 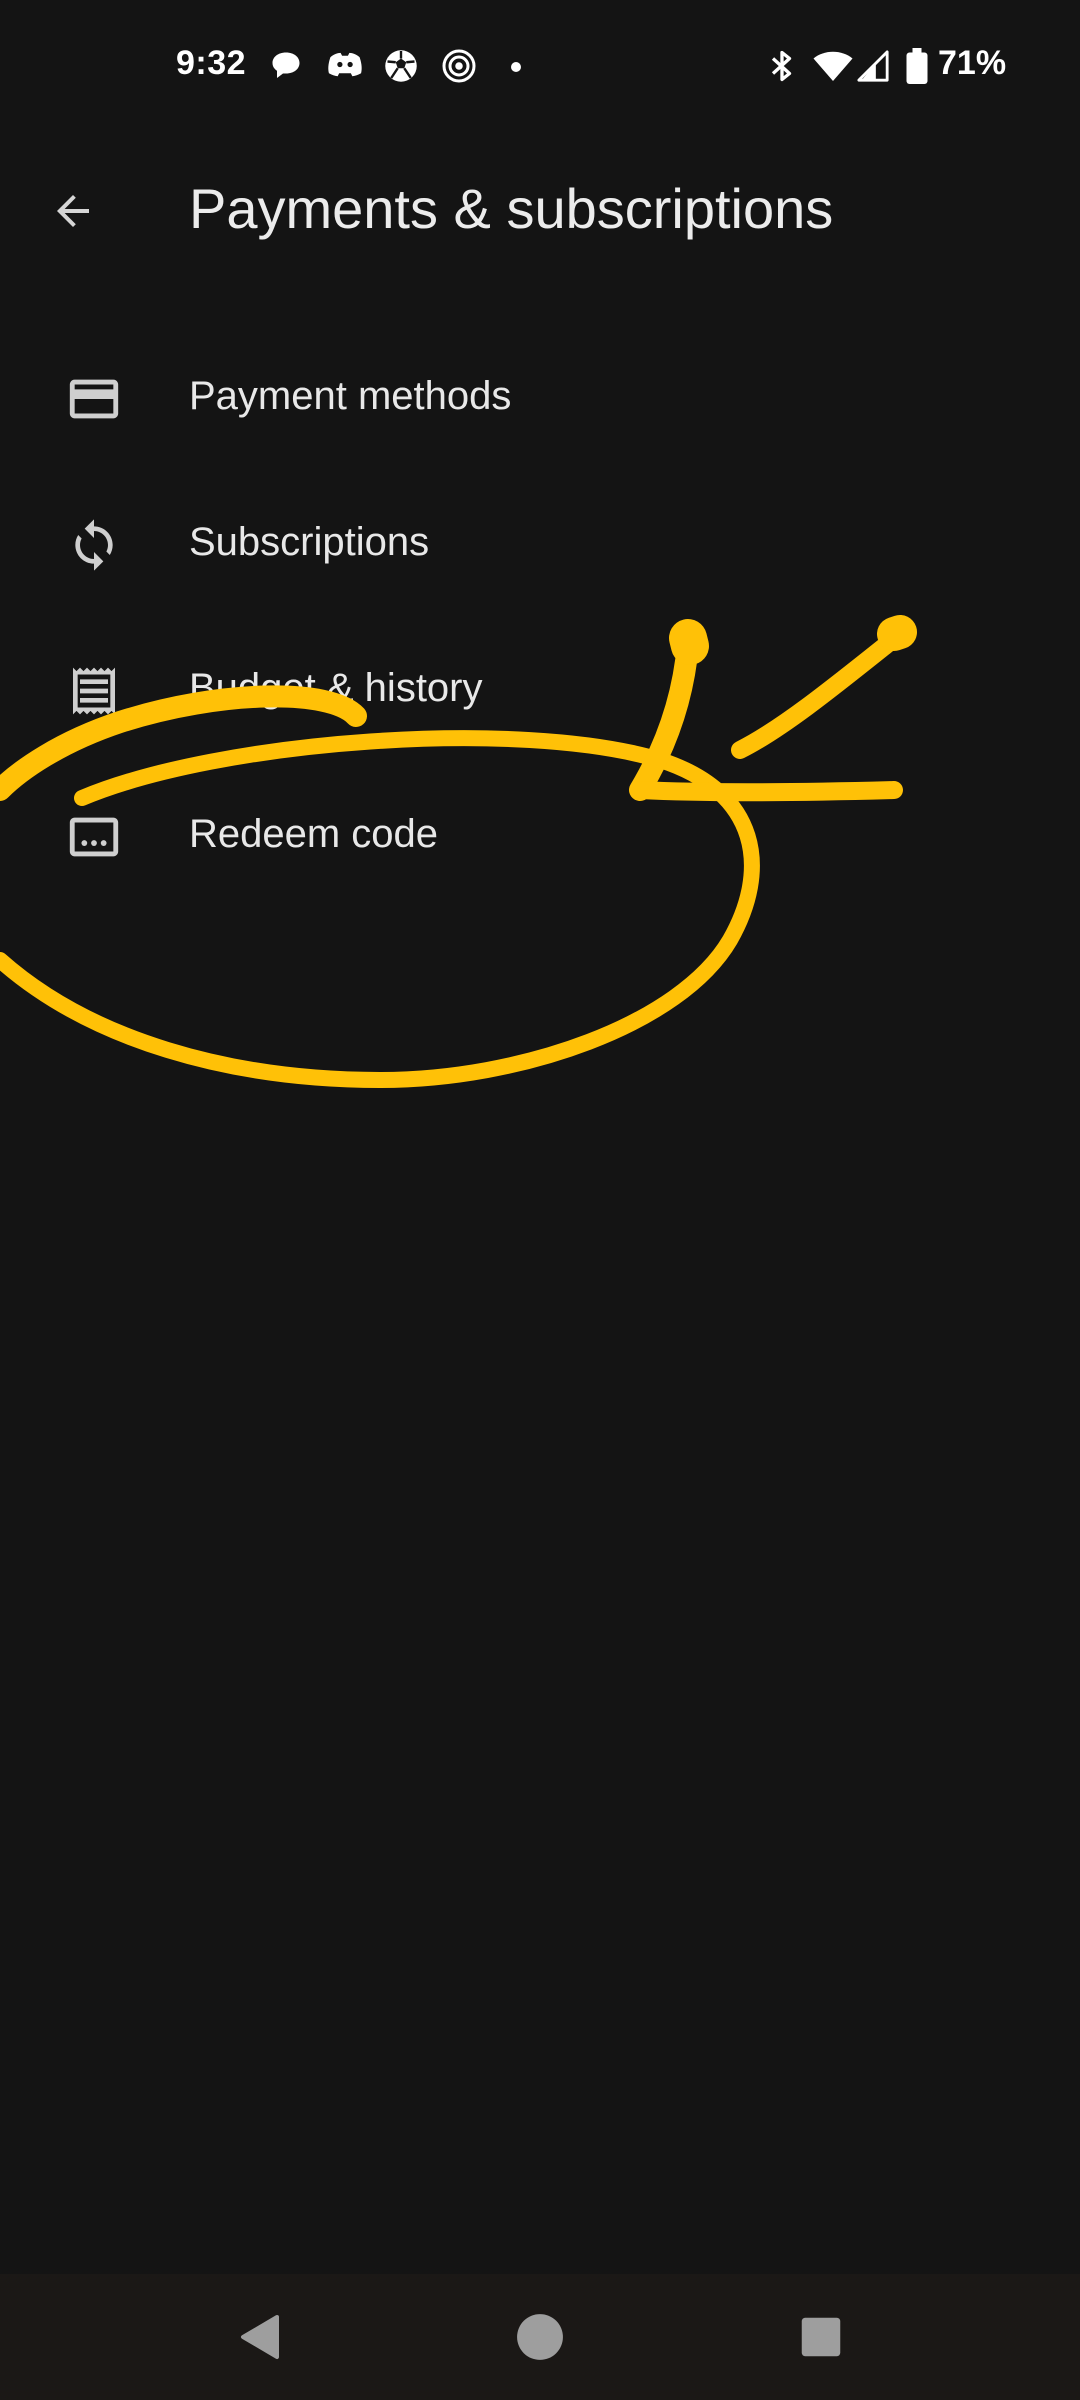 I want to click on arrow-back-icon, so click(x=73, y=211).